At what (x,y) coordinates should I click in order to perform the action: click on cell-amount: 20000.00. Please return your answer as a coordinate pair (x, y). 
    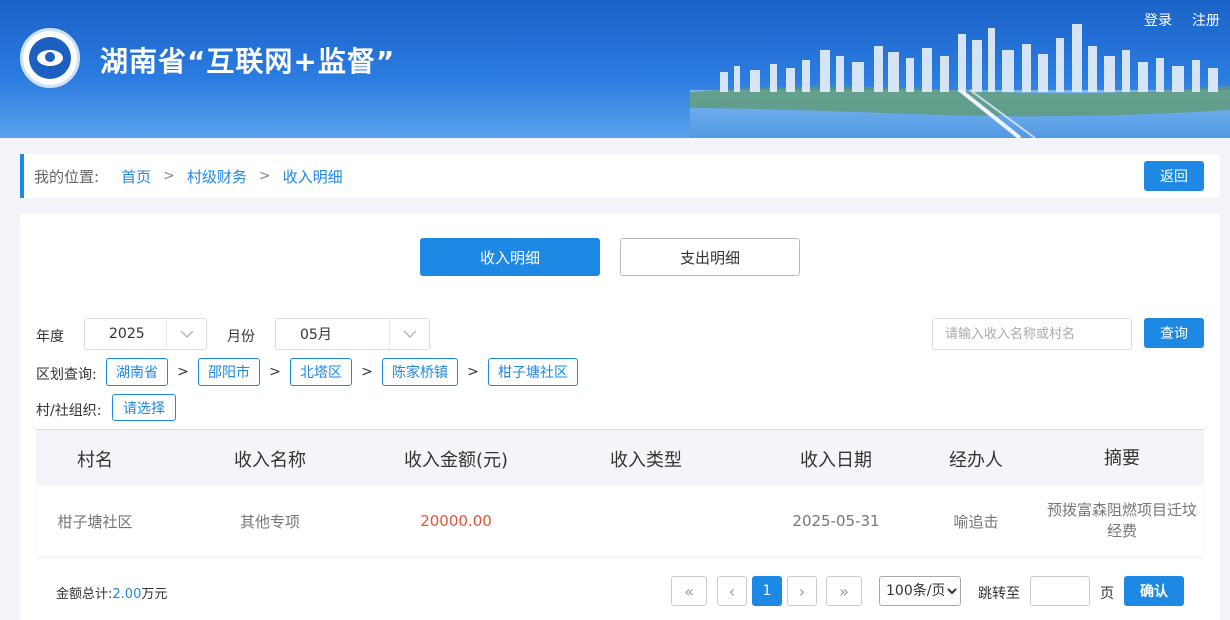
    Looking at the image, I should click on (456, 521).